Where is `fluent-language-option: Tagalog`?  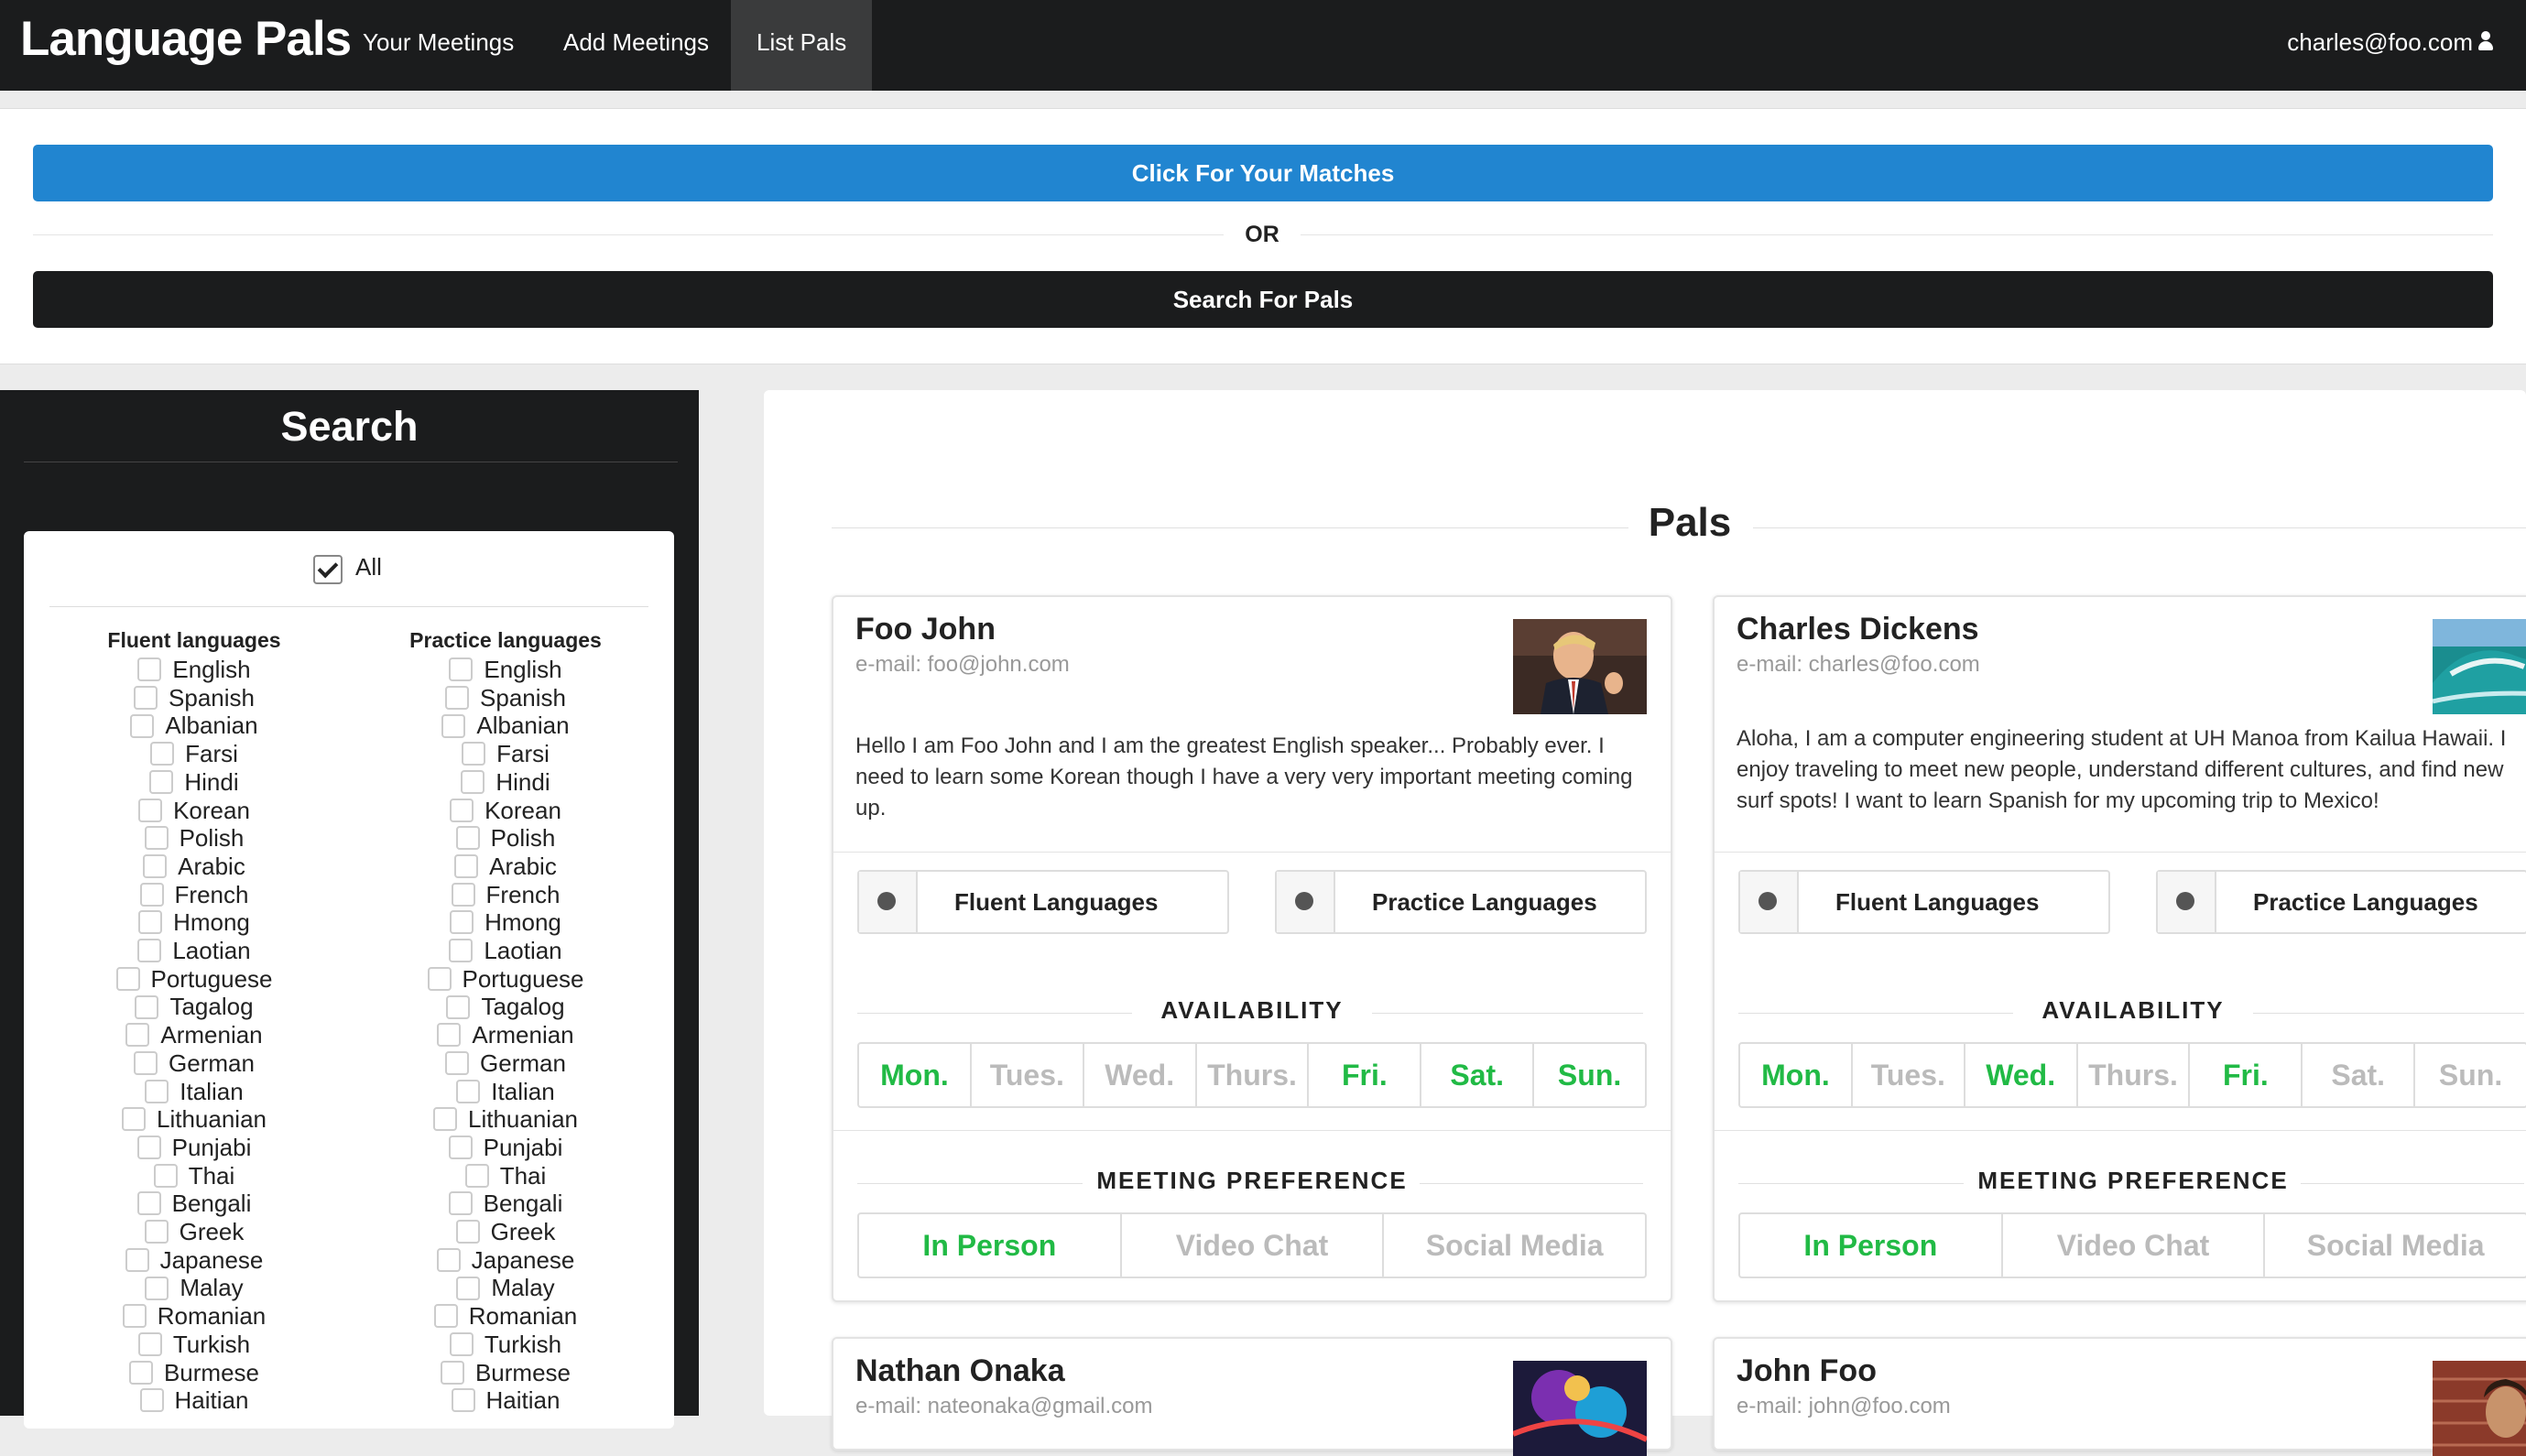 fluent-language-option: Tagalog is located at coordinates (194, 1006).